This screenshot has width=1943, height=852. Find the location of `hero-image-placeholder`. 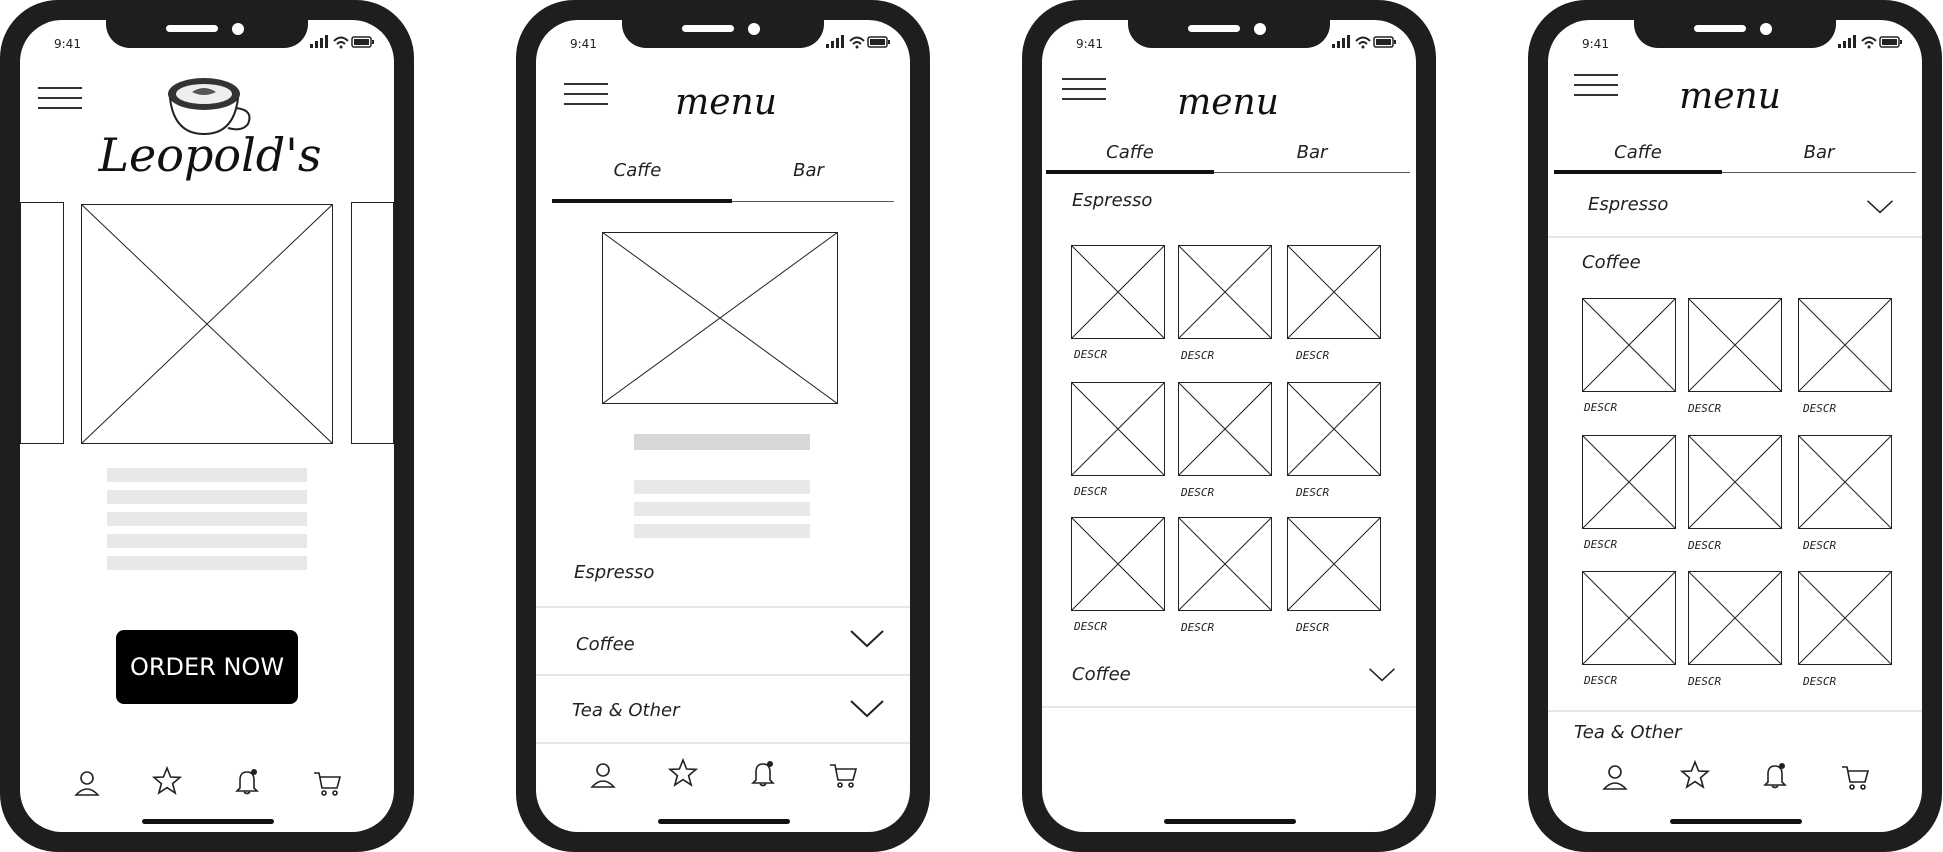

hero-image-placeholder is located at coordinates (207, 324).